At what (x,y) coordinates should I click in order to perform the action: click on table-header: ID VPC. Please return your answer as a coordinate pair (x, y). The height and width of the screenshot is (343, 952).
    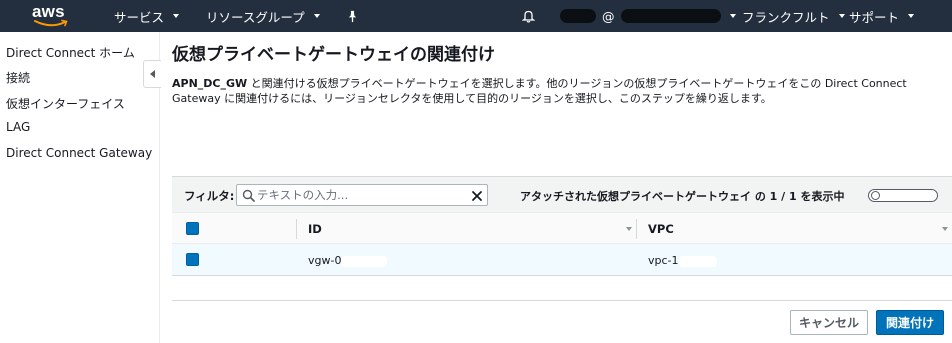
    Looking at the image, I should click on (562, 228).